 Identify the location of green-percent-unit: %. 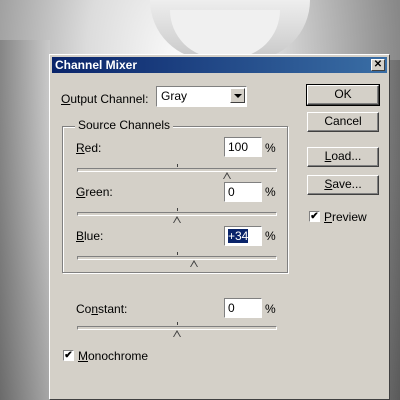
(270, 192).